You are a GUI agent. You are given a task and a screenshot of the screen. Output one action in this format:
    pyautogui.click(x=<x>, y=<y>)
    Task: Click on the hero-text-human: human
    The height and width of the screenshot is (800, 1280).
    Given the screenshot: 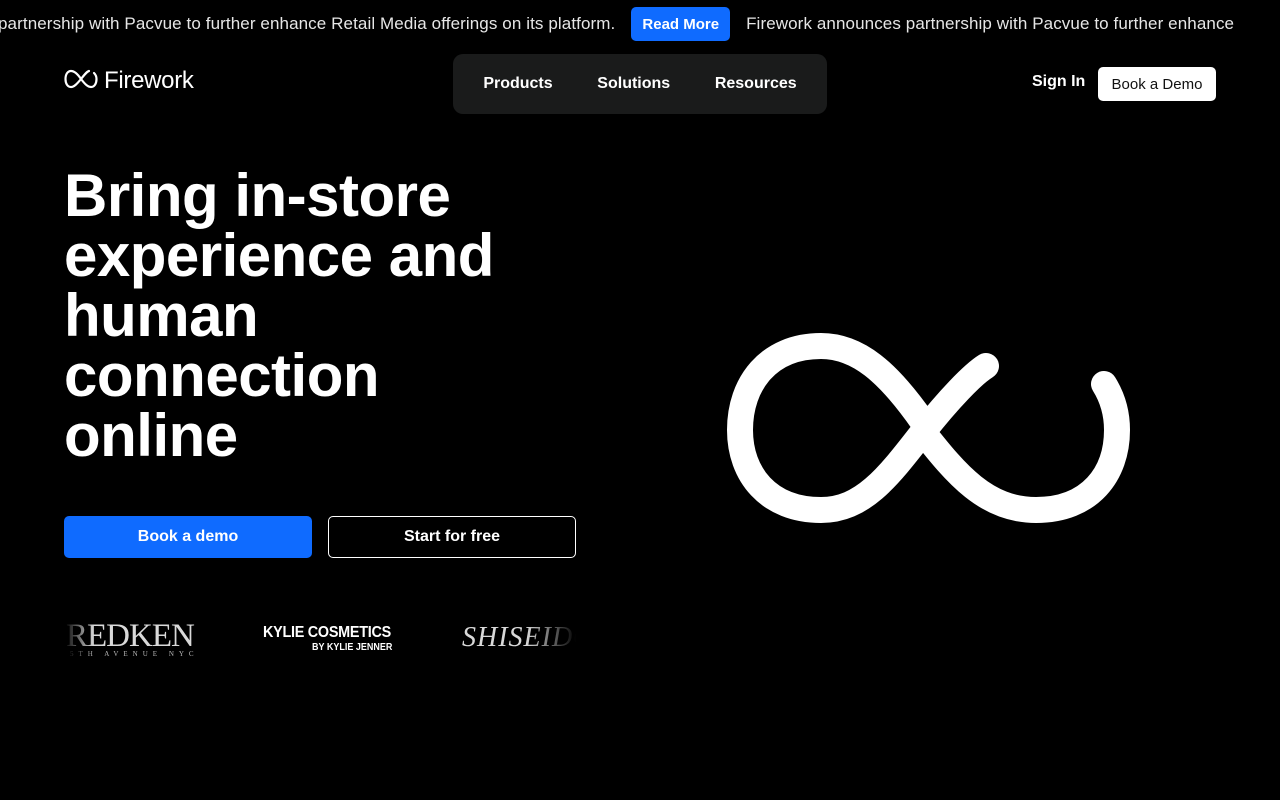 What is the action you would take?
    pyautogui.click(x=161, y=315)
    